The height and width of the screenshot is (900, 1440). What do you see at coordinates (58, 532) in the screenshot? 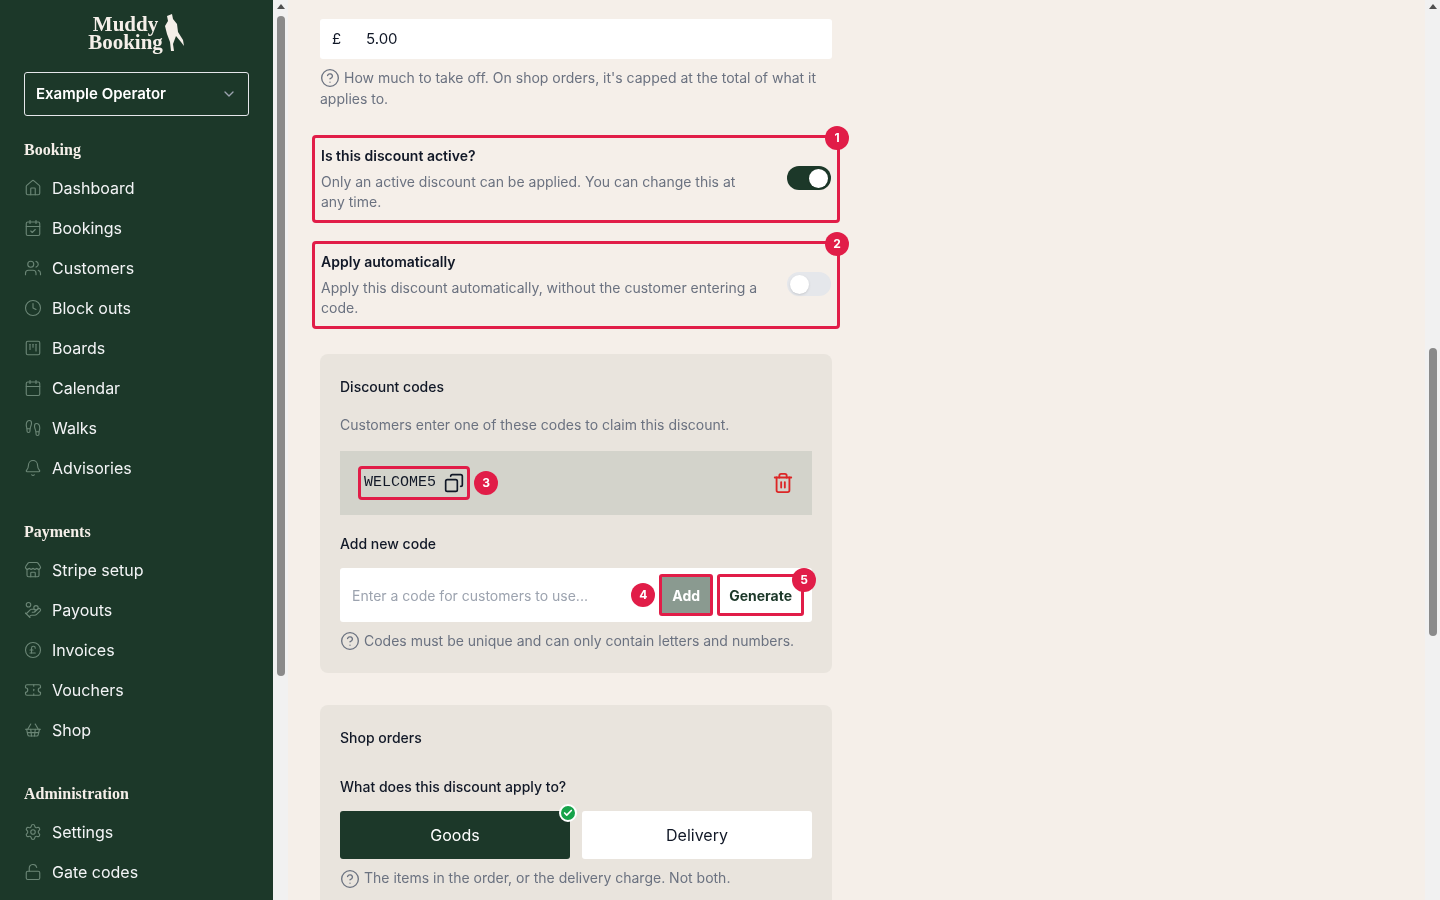
I see `section-heading: Payments` at bounding box center [58, 532].